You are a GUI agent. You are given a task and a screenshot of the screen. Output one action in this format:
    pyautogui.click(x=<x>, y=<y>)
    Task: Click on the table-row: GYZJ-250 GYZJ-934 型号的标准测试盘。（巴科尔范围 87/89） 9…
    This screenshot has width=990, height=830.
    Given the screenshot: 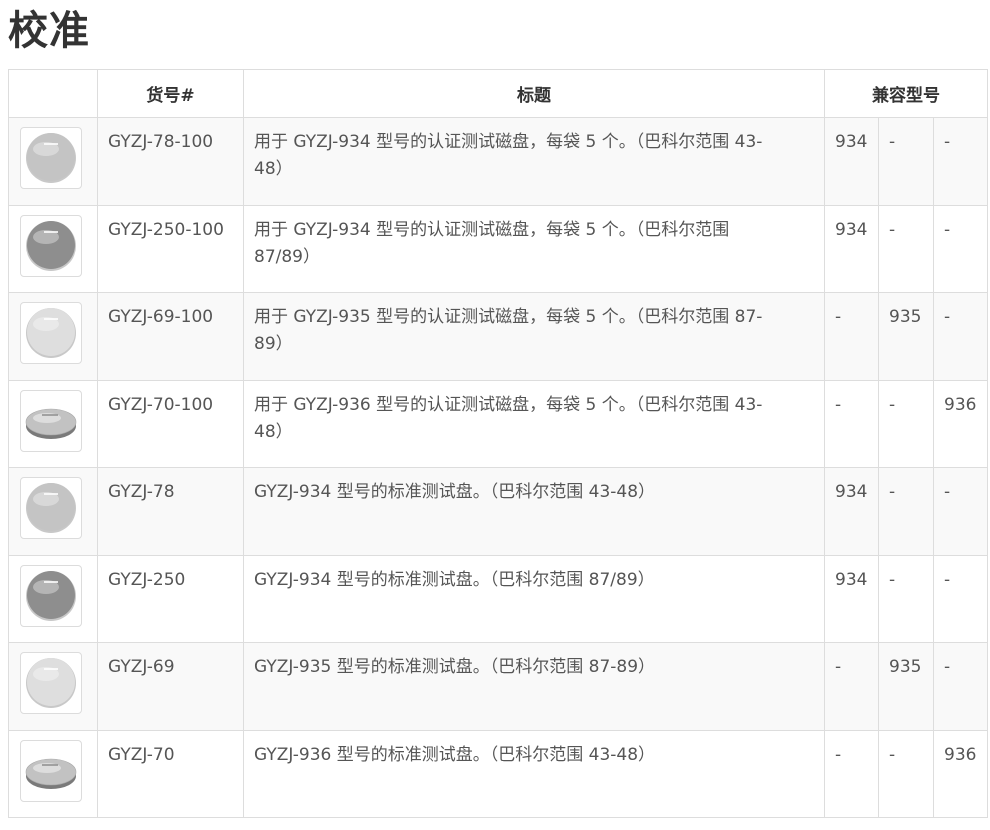 What is the action you would take?
    pyautogui.click(x=498, y=598)
    